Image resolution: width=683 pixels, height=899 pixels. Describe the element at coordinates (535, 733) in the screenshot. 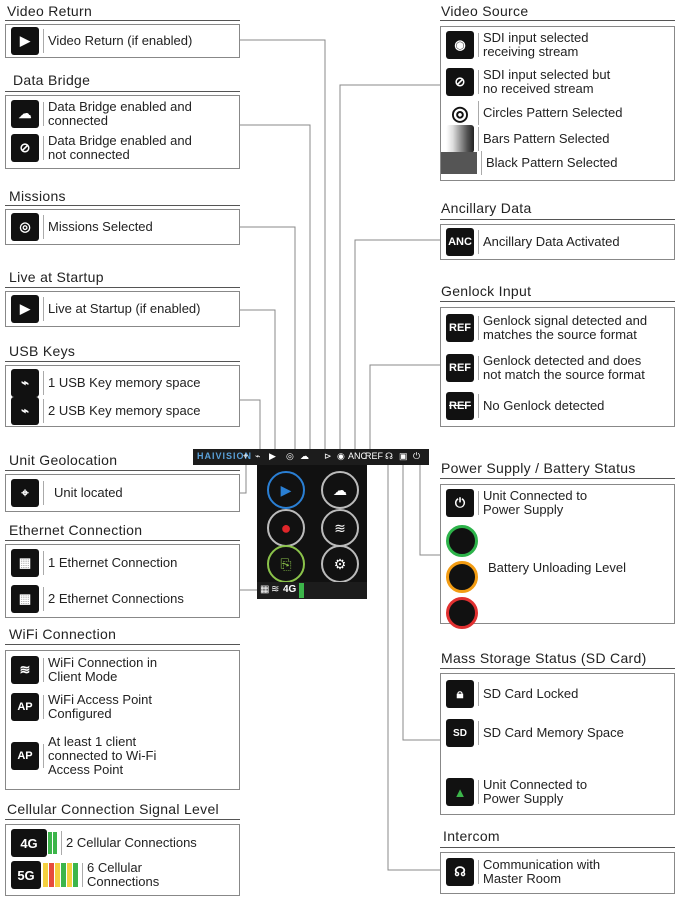

I see `legend-item: SD SD Card Memory Space` at that location.